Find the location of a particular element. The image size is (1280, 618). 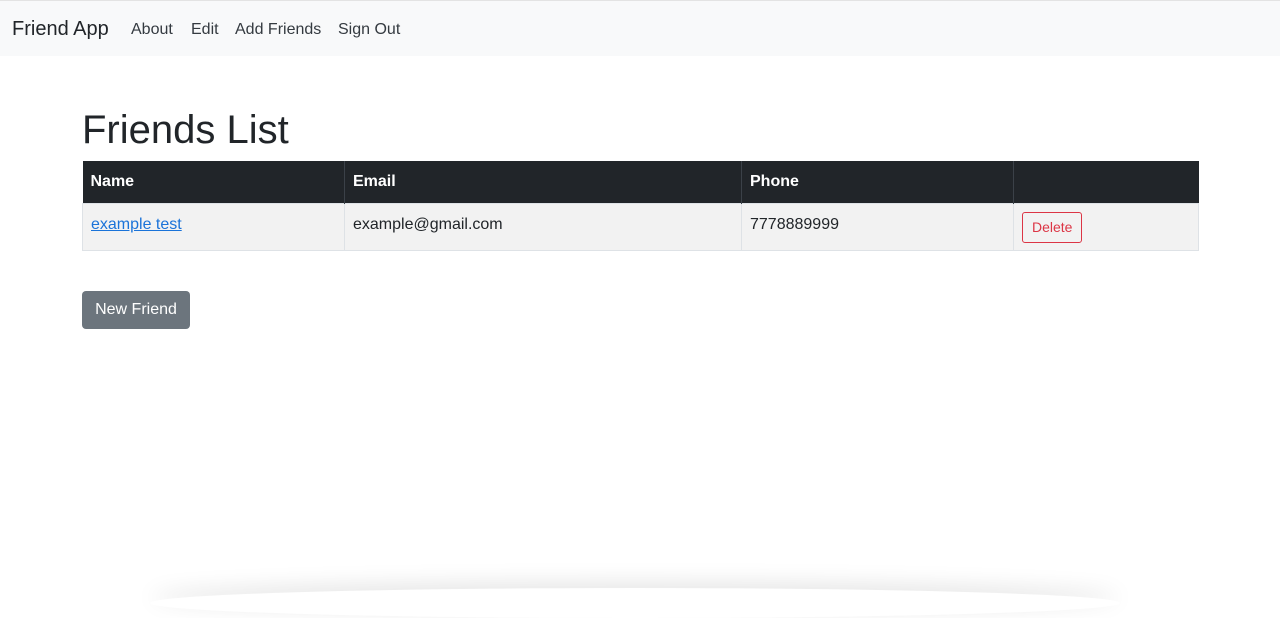

cell-name: example test is located at coordinates (213, 226).